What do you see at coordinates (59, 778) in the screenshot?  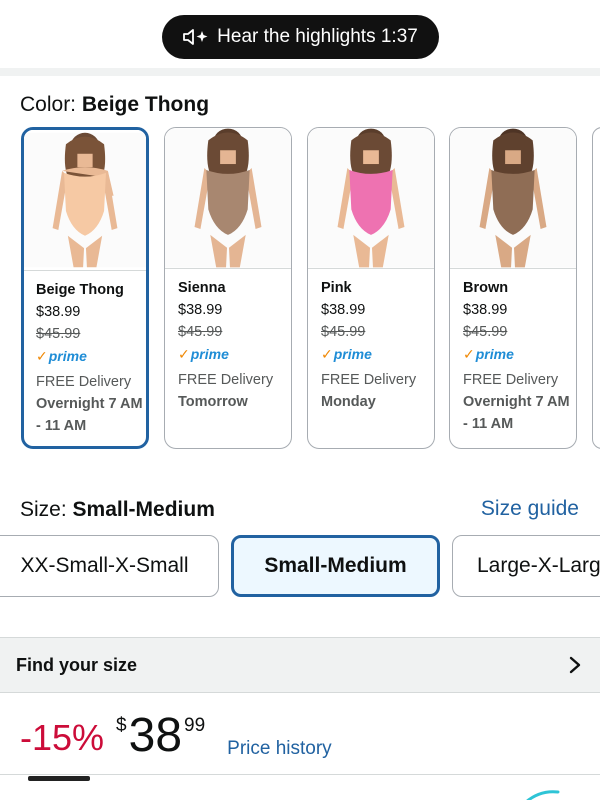 I see `bottom-tab-indicator` at bounding box center [59, 778].